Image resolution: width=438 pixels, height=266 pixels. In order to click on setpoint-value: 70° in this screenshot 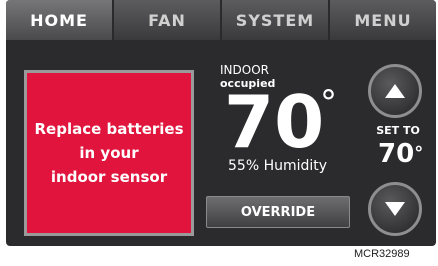, I will do `click(400, 154)`.